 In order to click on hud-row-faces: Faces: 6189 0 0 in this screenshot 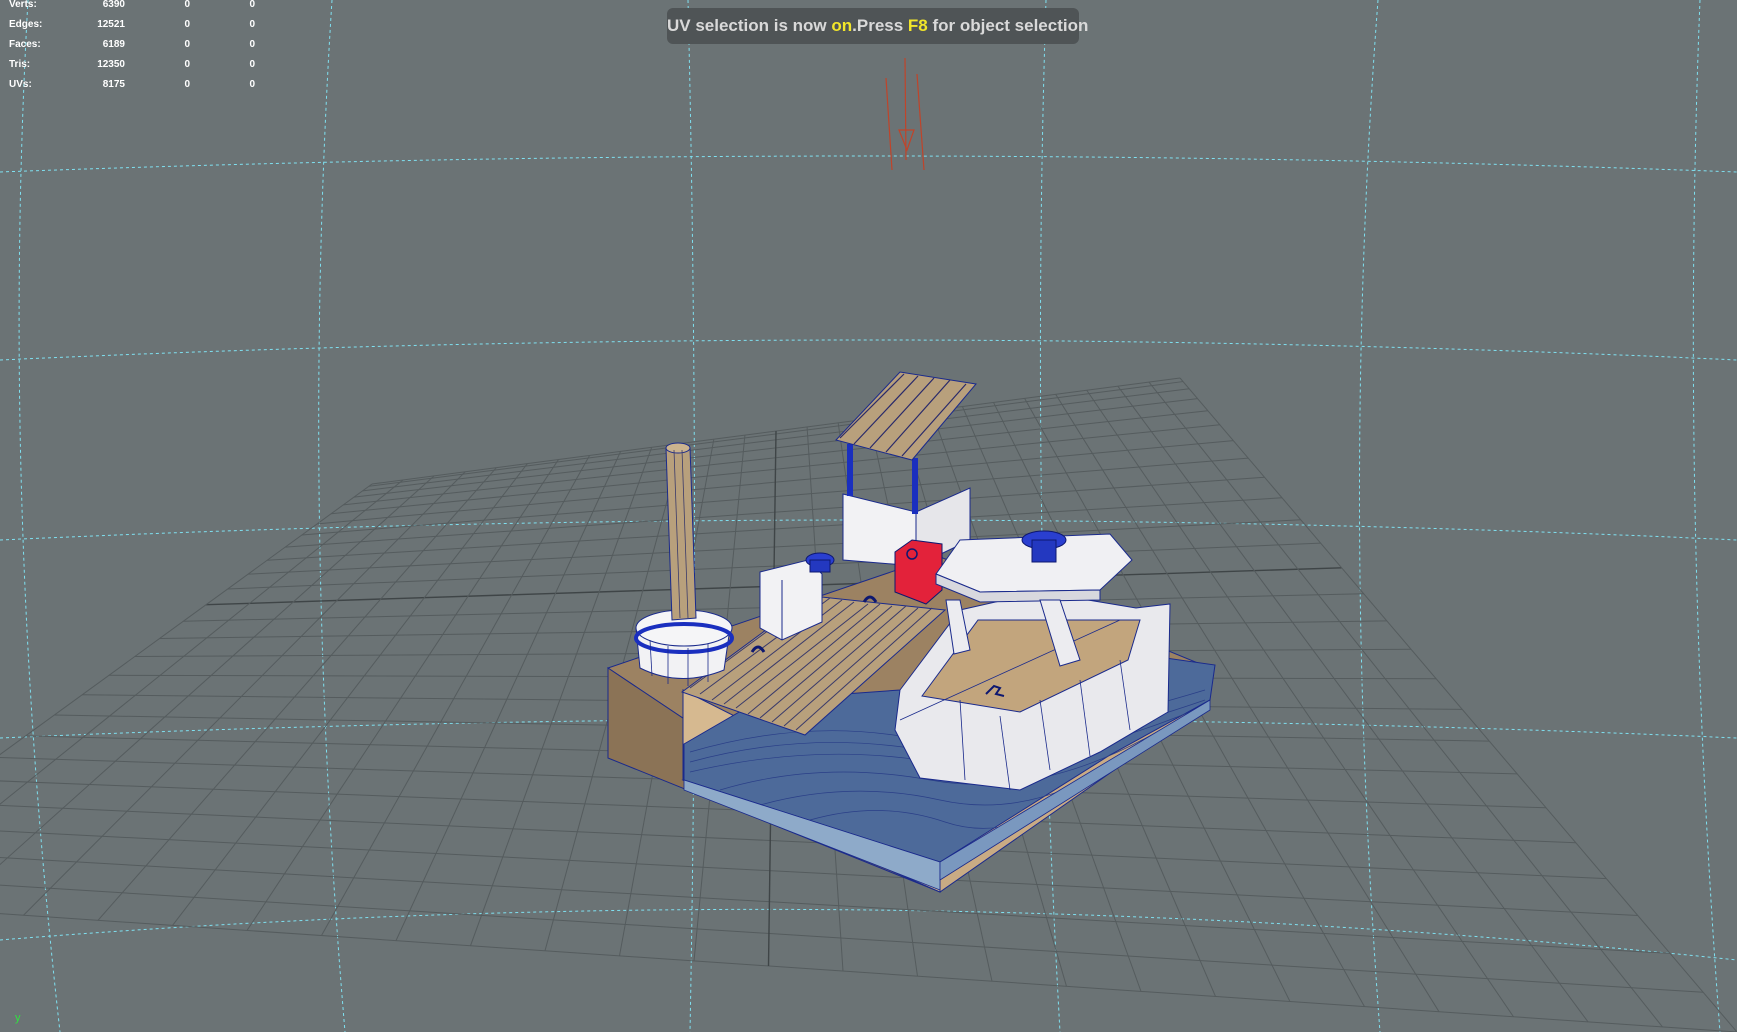, I will do `click(135, 49)`.